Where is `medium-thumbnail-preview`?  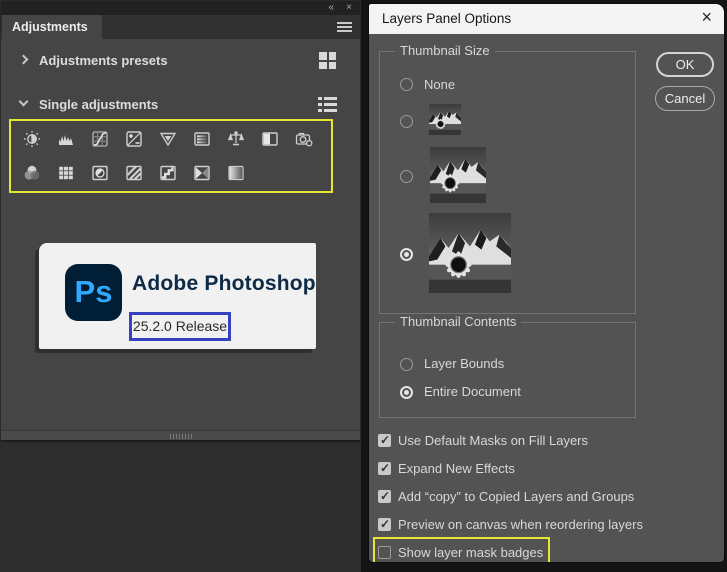
medium-thumbnail-preview is located at coordinates (458, 175).